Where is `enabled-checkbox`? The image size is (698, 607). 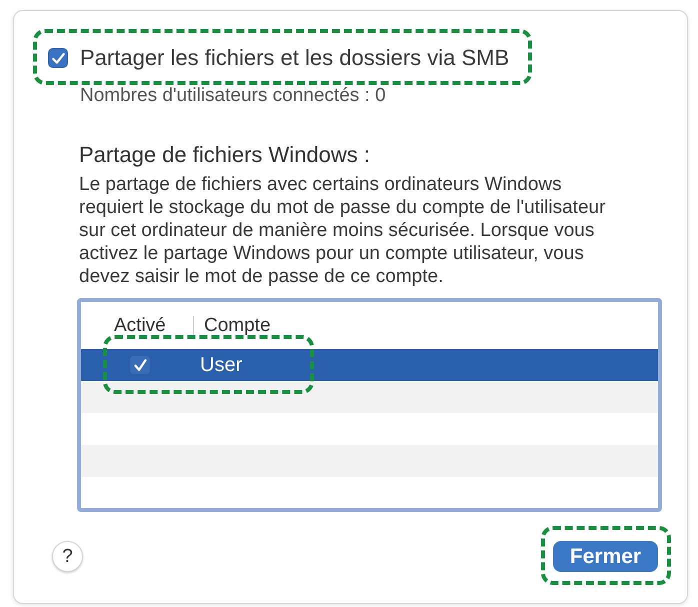
enabled-checkbox is located at coordinates (140, 365).